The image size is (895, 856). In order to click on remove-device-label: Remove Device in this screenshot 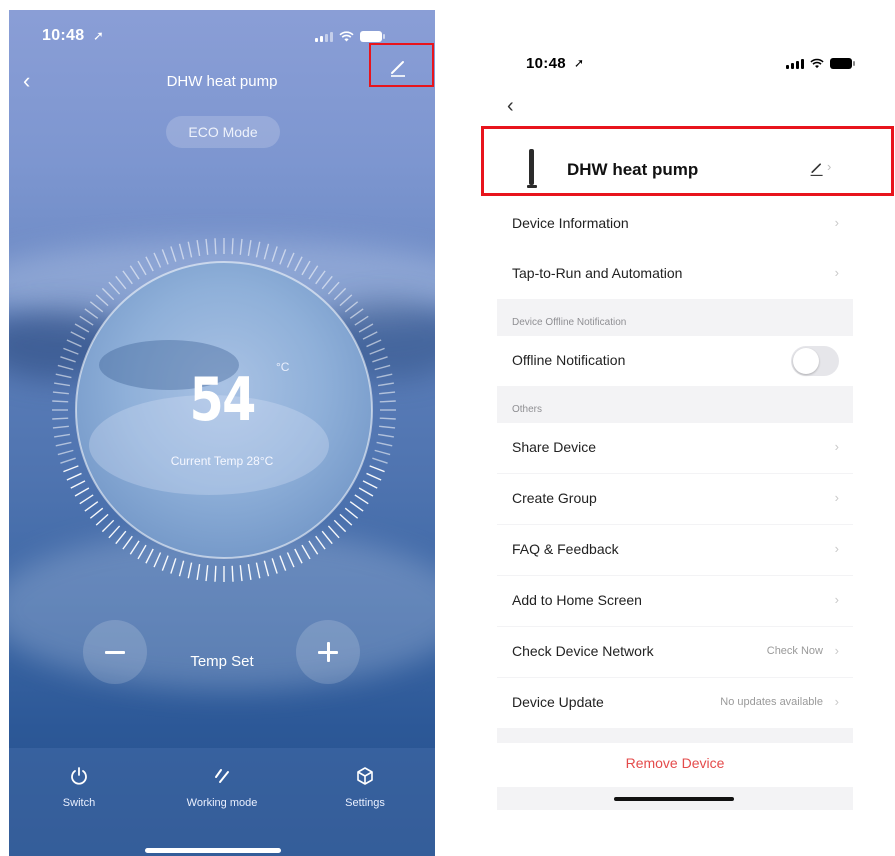, I will do `click(675, 763)`.